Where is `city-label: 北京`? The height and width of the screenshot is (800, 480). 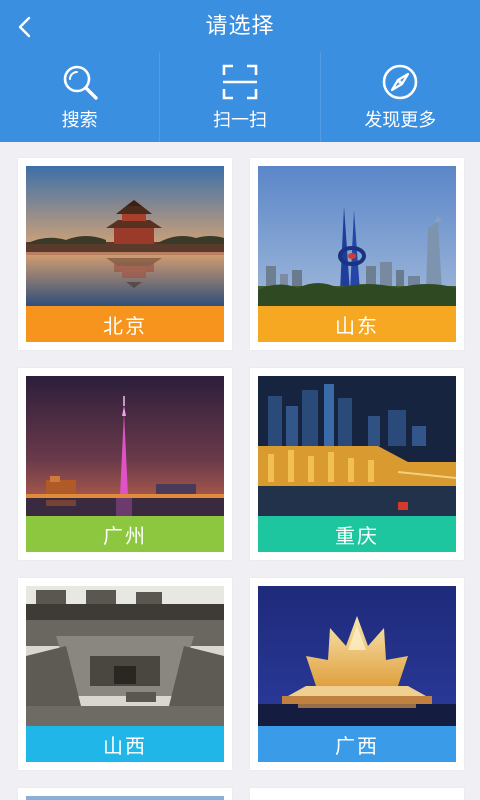 city-label: 北京 is located at coordinates (125, 324).